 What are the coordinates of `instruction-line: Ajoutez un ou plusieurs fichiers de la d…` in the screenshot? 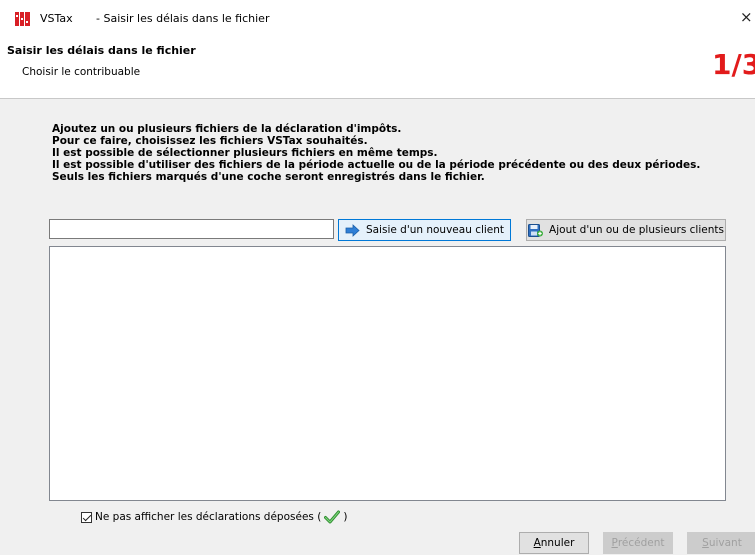 It's located at (227, 129).